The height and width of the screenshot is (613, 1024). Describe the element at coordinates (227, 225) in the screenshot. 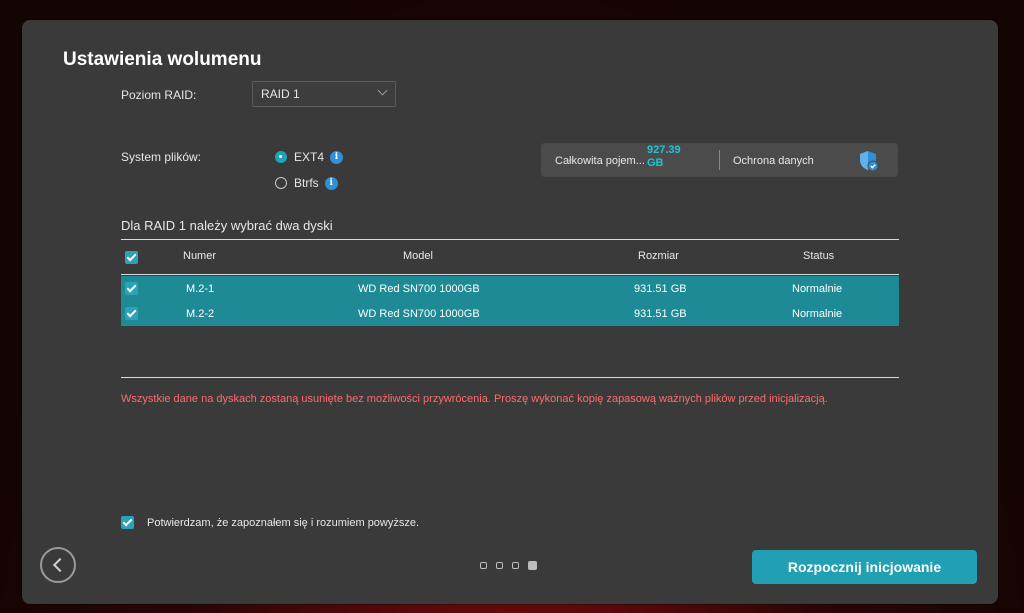

I see `disk-selection-note: Dla RAID 1 należy wybrać dwa dyski` at that location.